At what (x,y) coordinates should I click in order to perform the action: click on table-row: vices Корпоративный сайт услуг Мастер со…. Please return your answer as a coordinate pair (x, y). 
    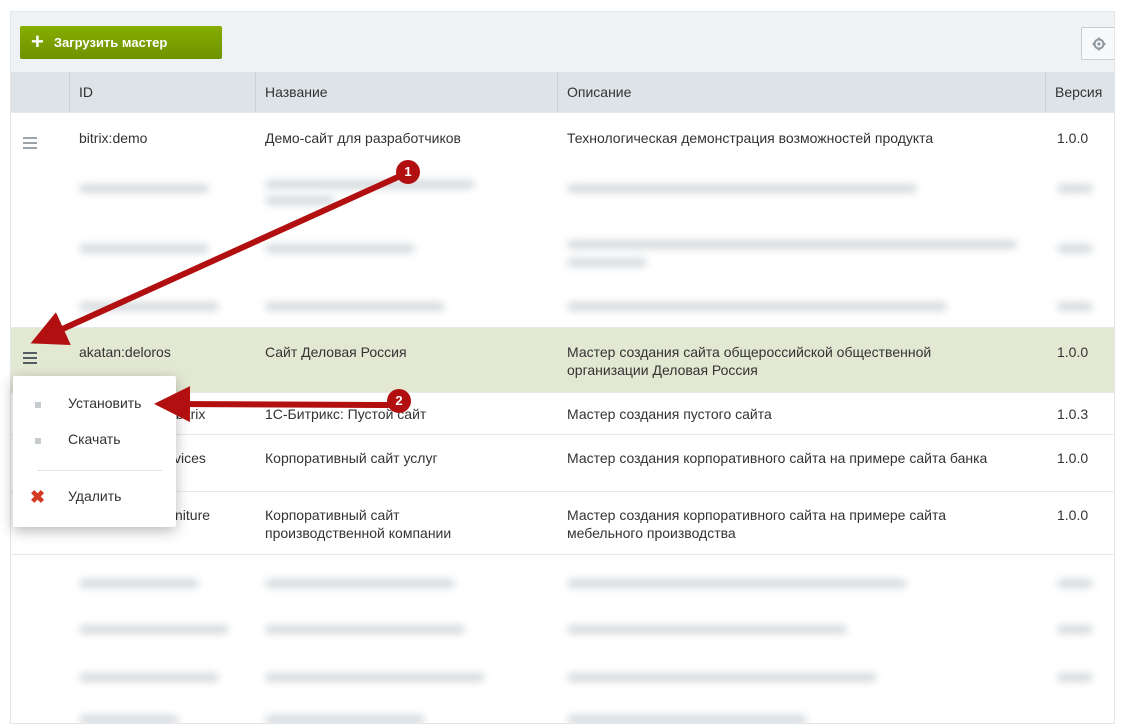
    Looking at the image, I should click on (562, 463).